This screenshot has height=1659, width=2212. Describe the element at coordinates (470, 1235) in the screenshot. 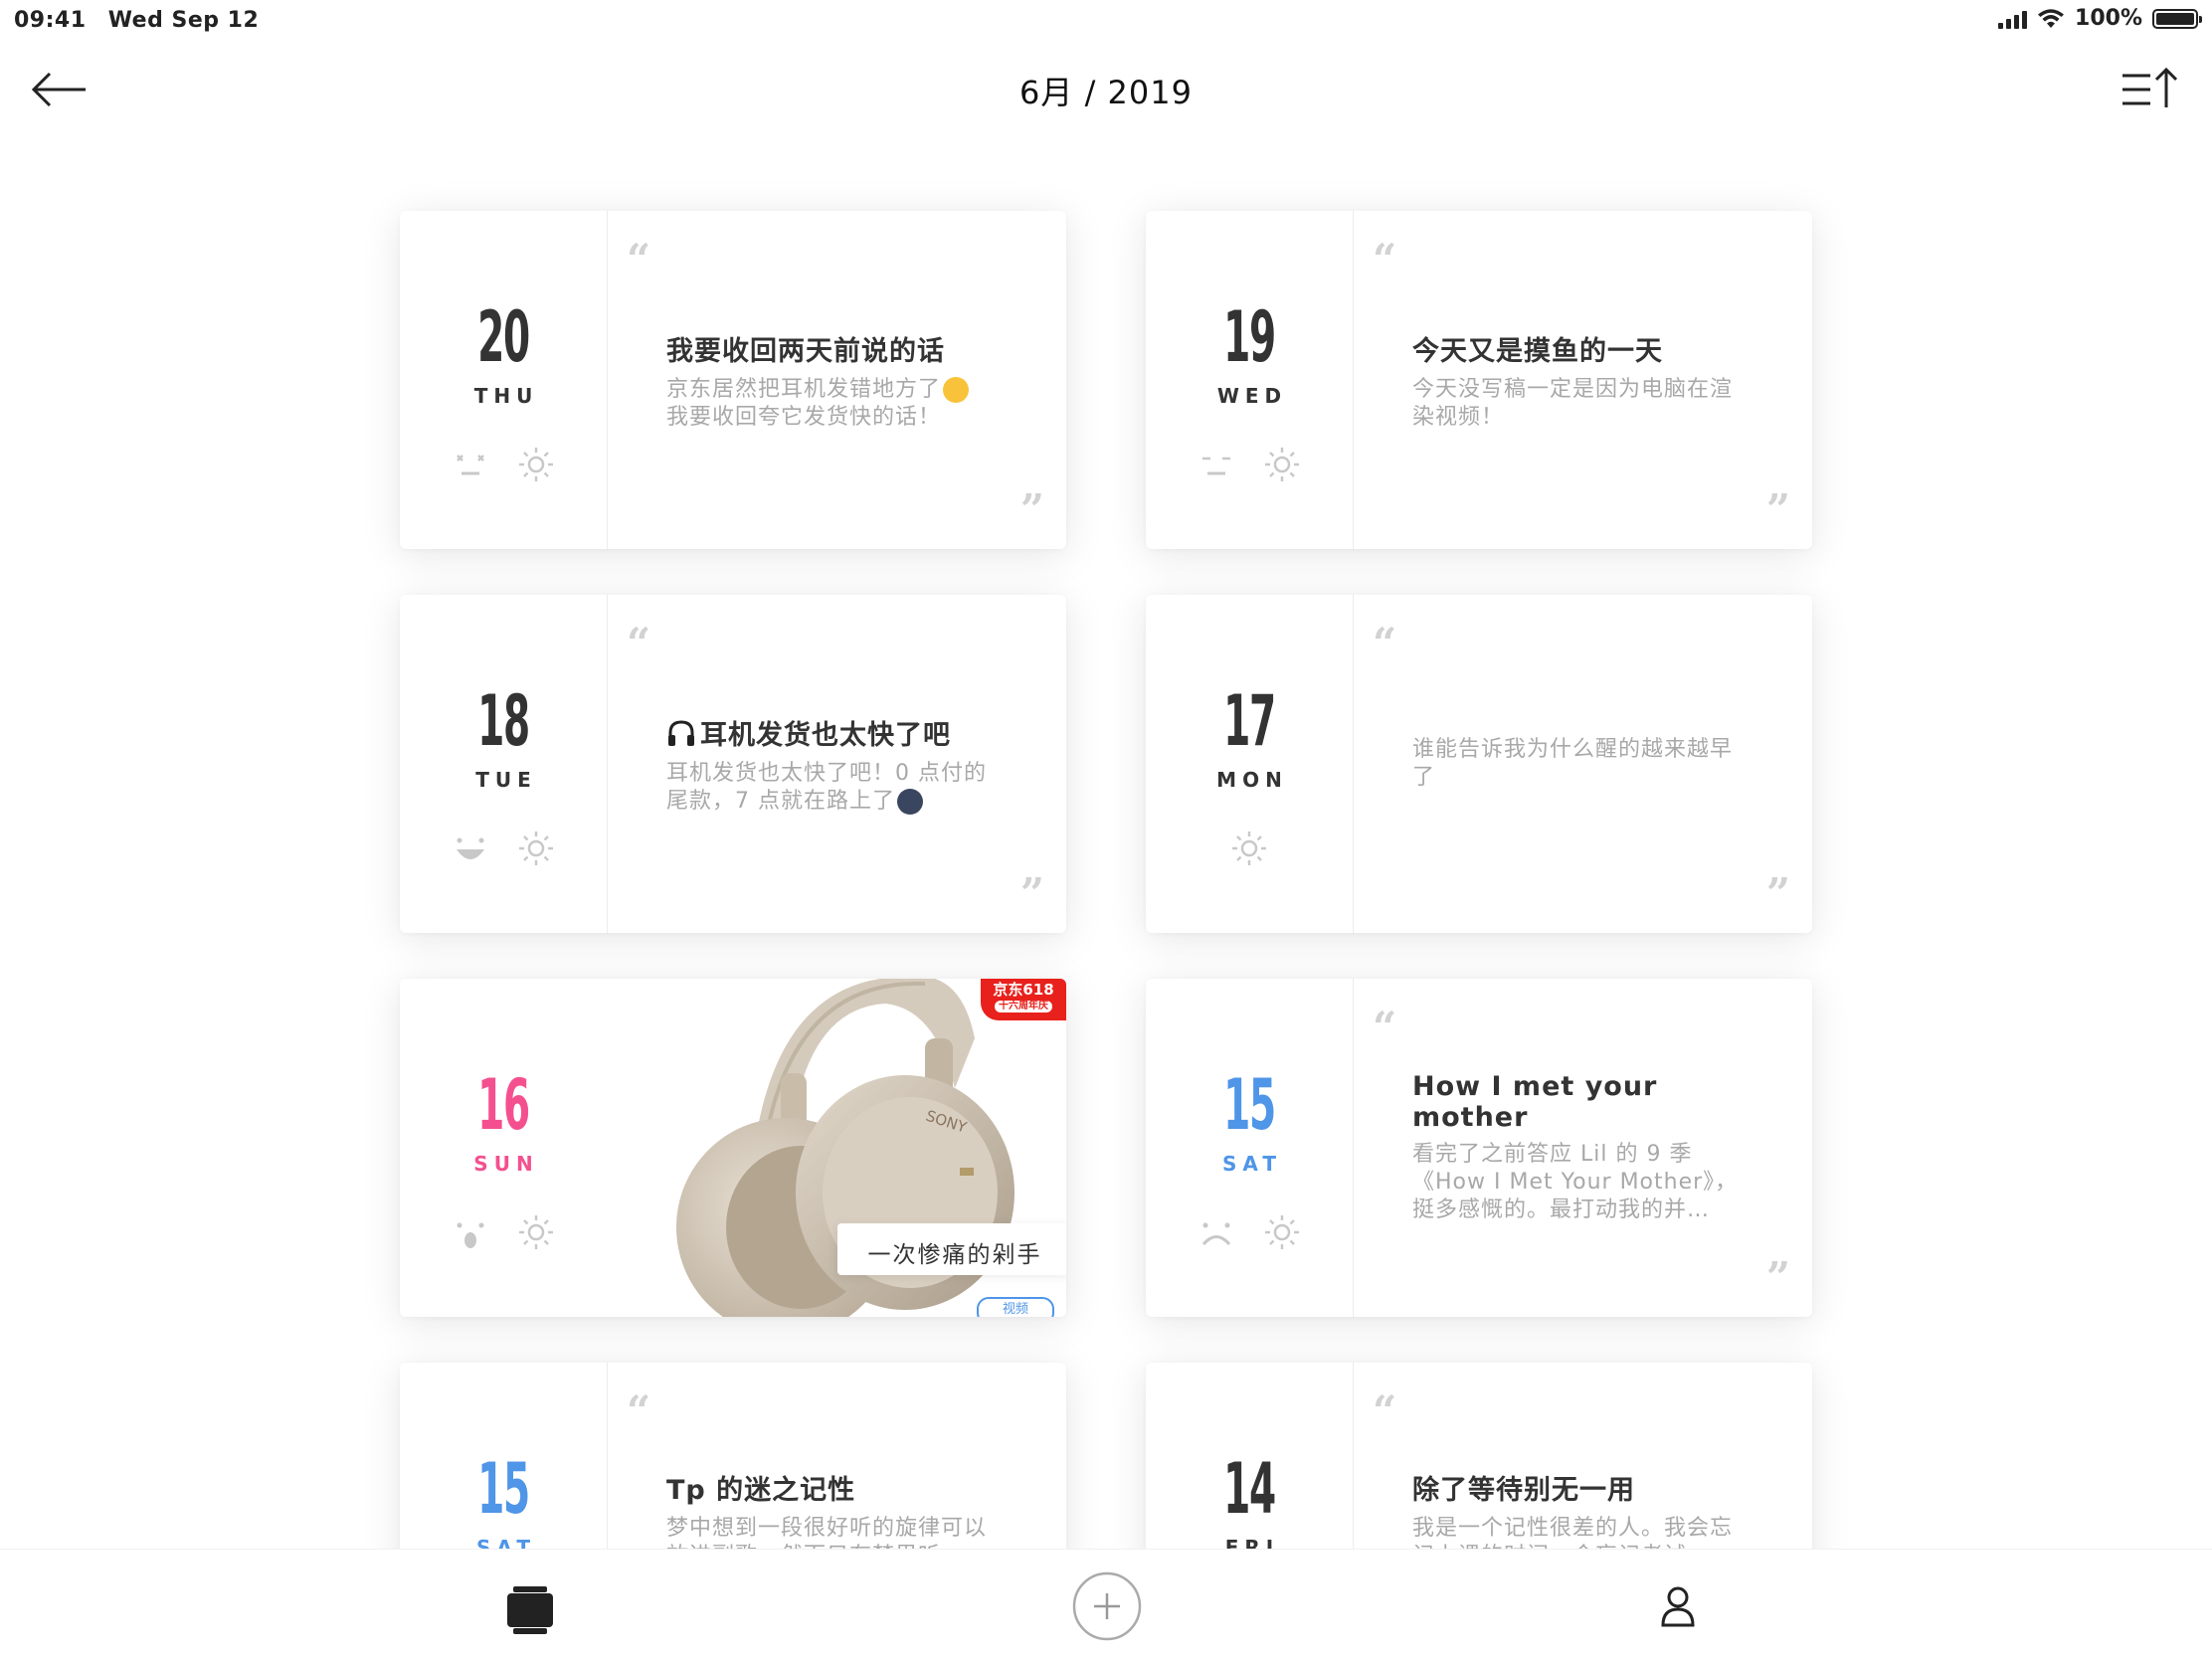

I see `surprised-face-icon` at that location.